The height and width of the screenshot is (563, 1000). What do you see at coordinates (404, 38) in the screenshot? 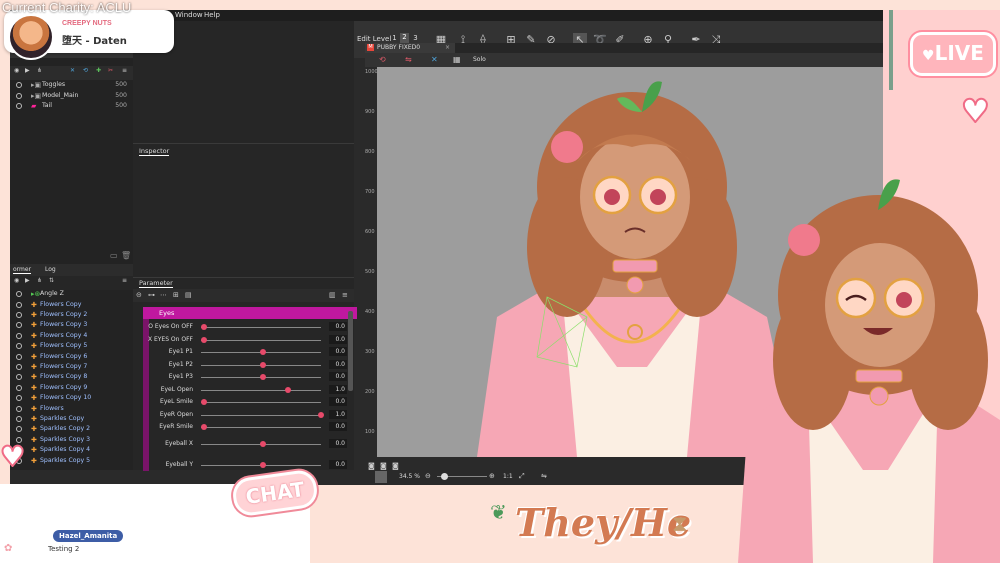
I see `edit-level-2: 2` at bounding box center [404, 38].